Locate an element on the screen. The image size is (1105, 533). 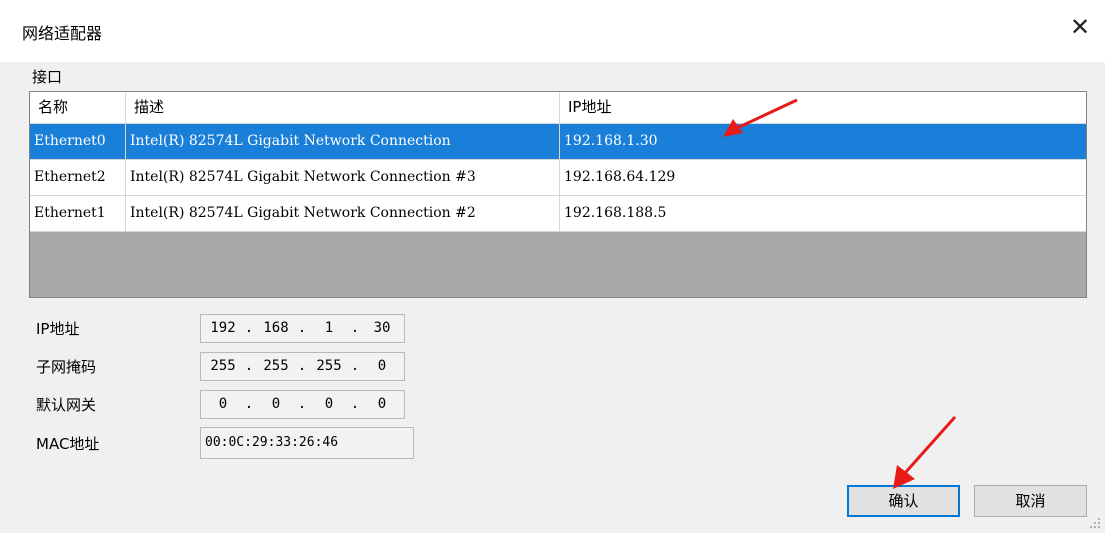
ip-octet-2: 168 is located at coordinates (276, 328).